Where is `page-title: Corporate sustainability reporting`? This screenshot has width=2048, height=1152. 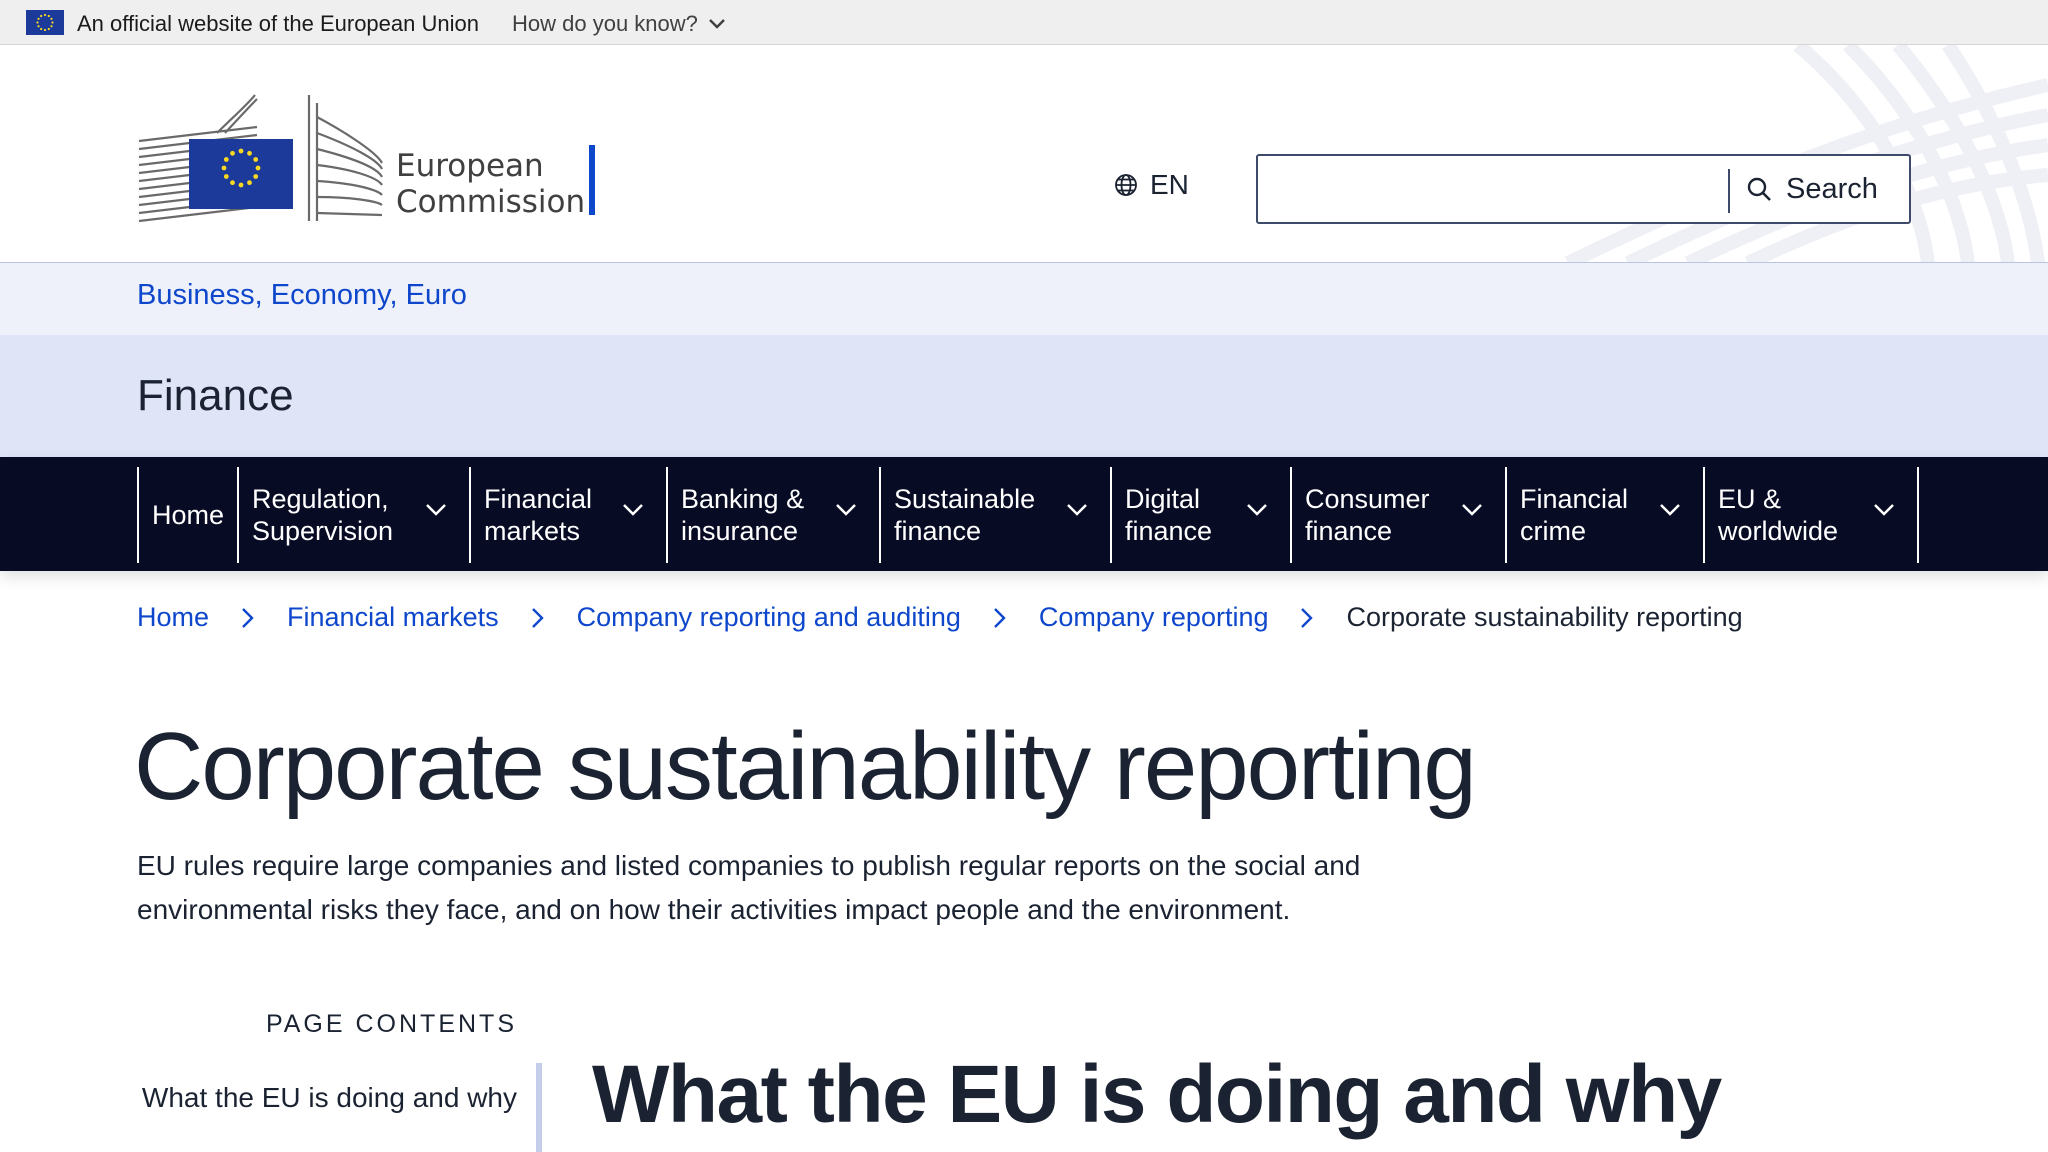
page-title: Corporate sustainability reporting is located at coordinates (805, 766).